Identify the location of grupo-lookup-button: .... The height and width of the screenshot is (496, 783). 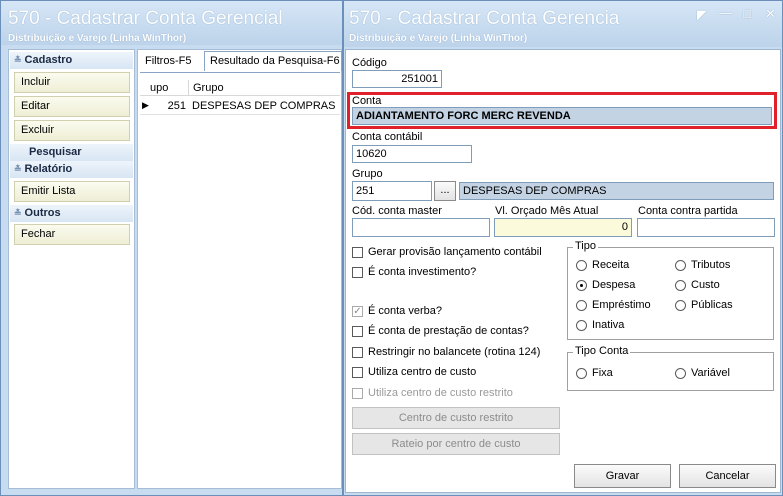
(445, 191).